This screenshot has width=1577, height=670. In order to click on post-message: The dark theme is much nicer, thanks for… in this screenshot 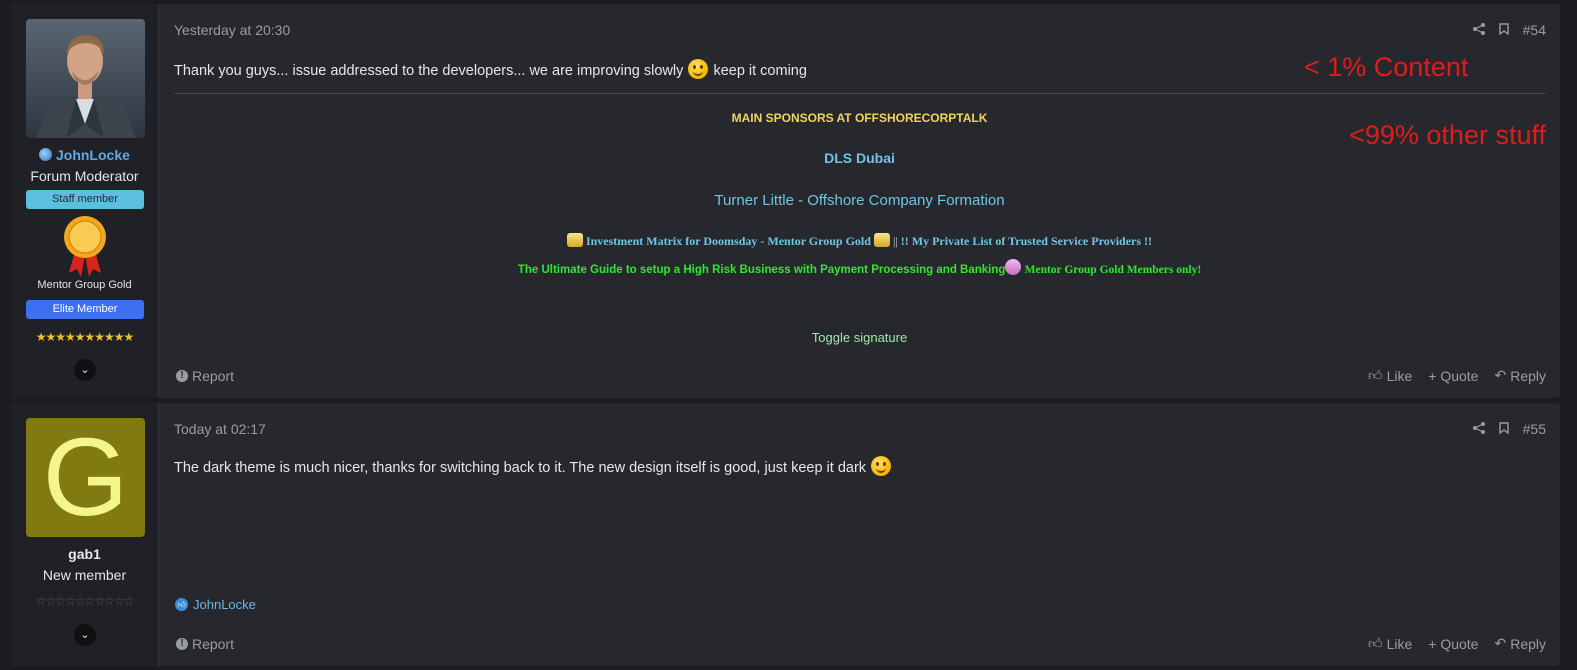, I will do `click(533, 466)`.